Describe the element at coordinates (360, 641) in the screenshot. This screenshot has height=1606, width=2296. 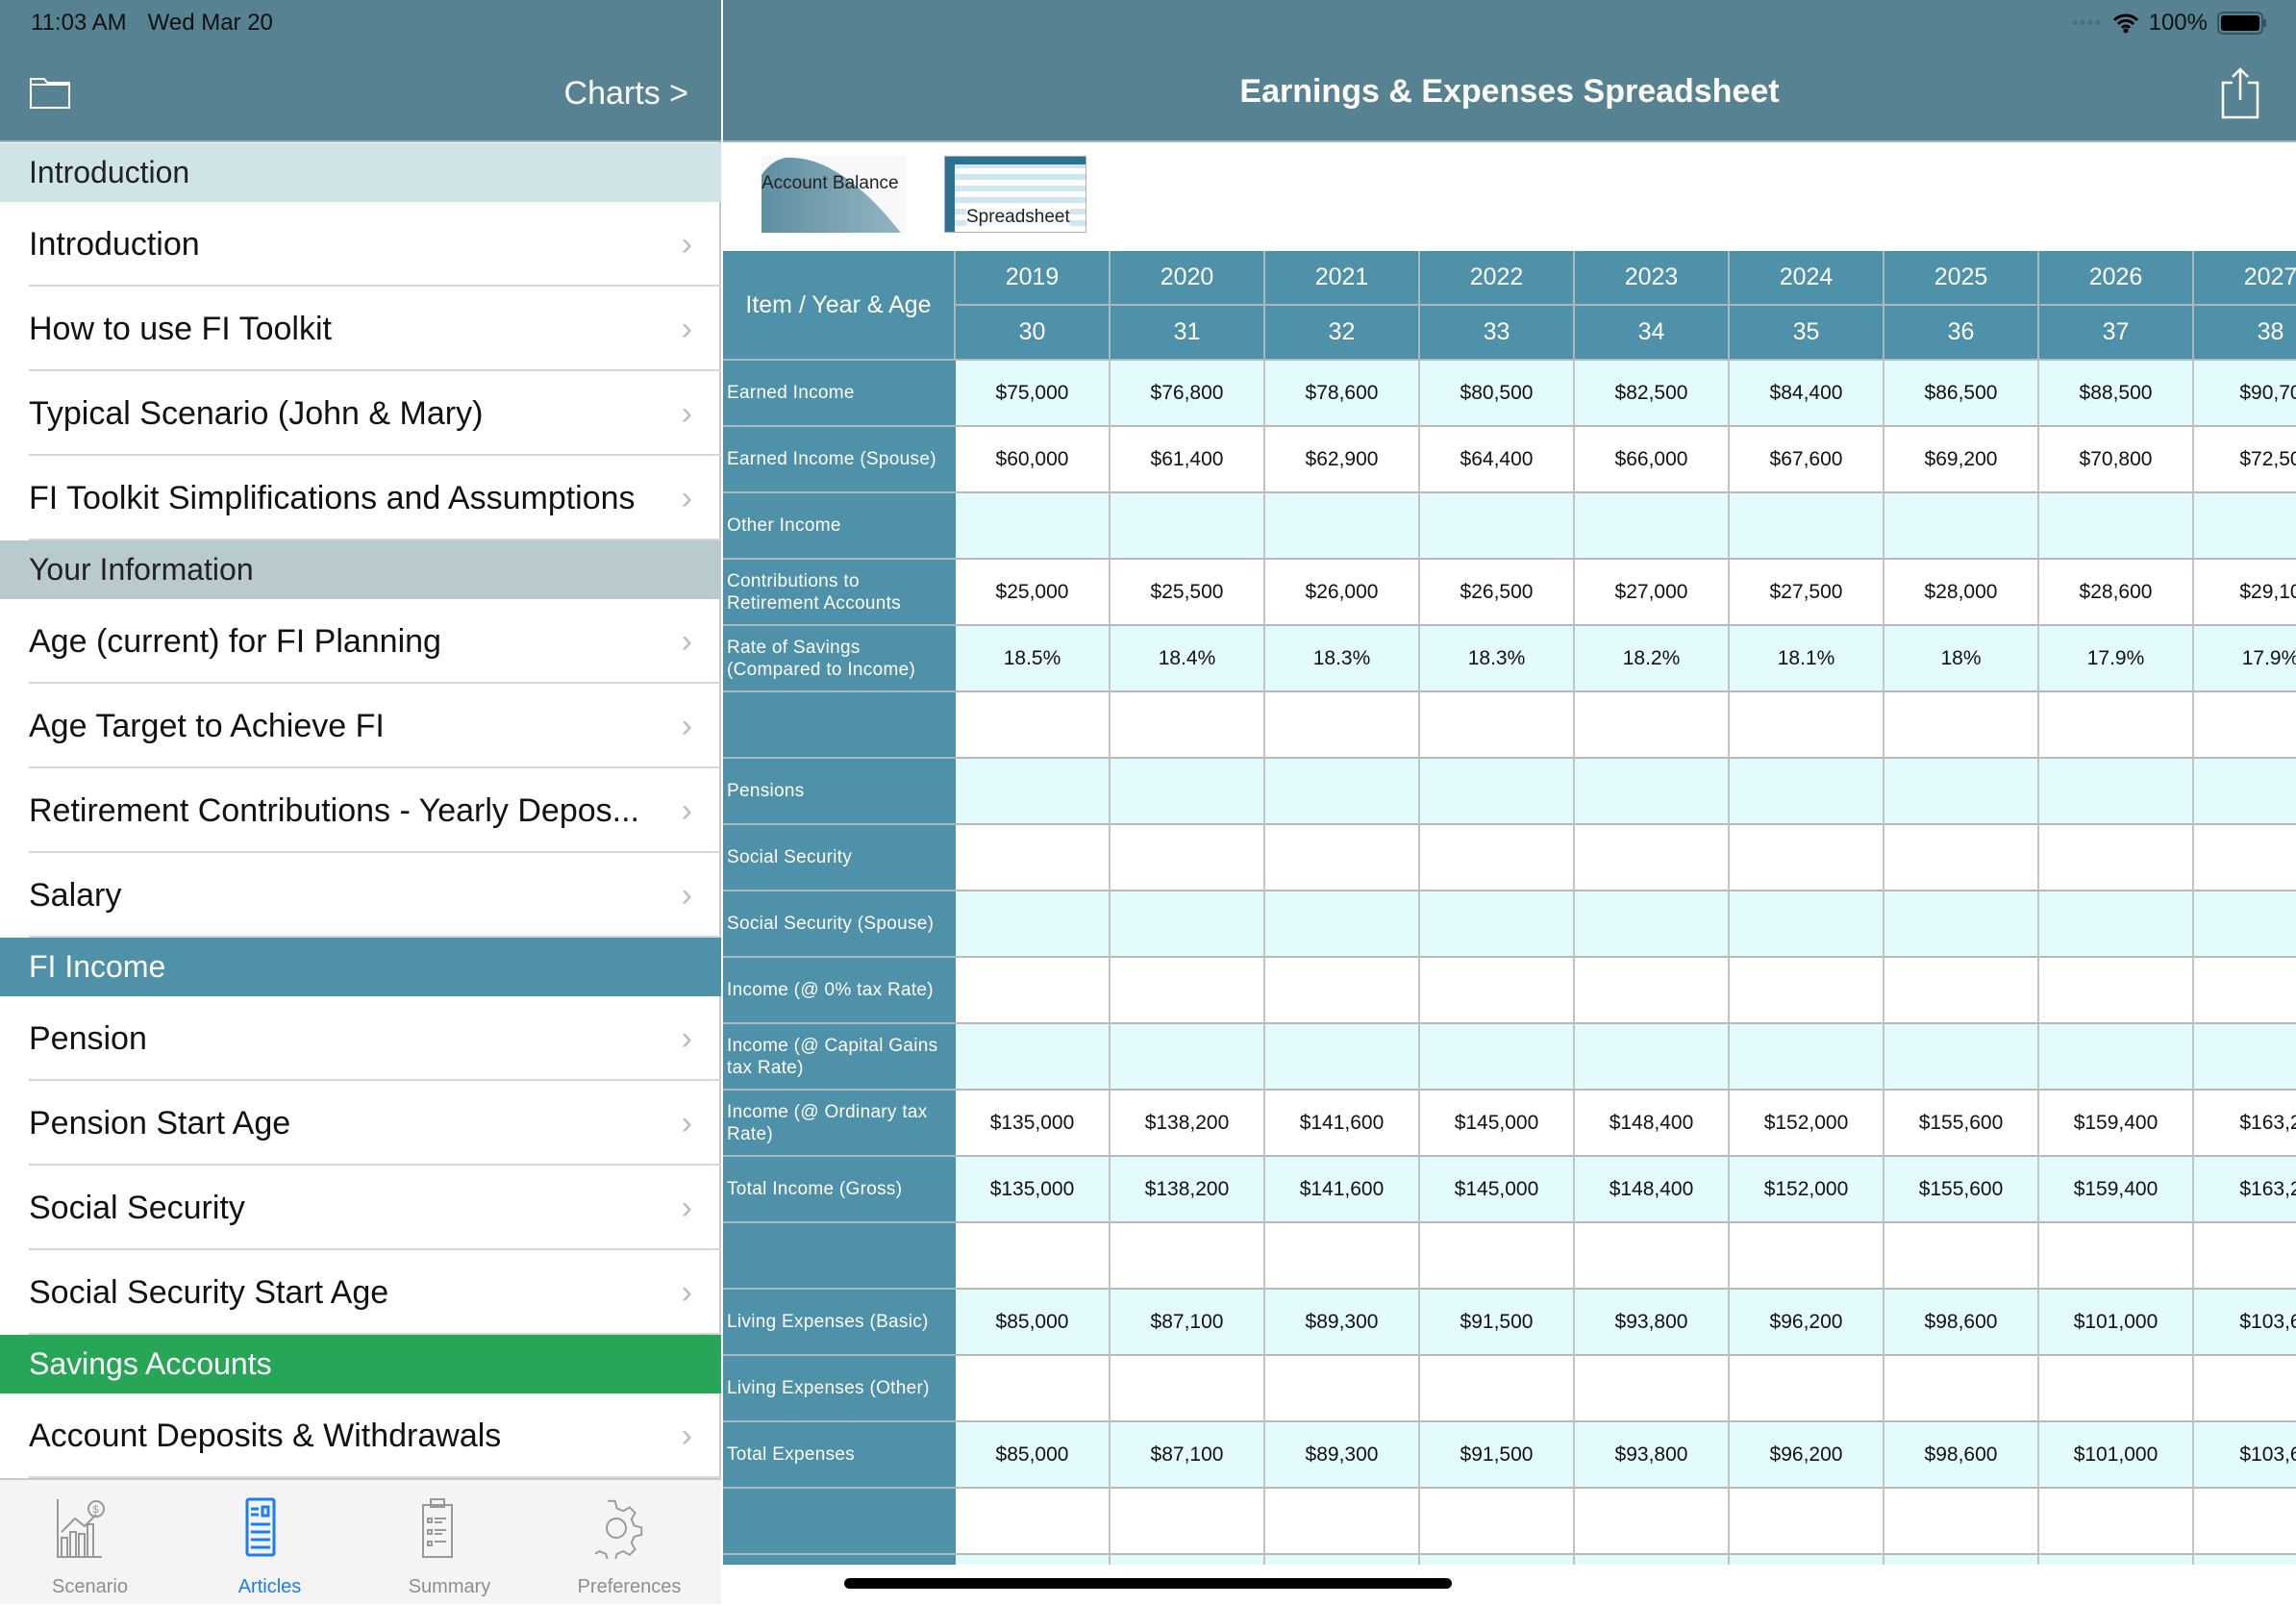
I see `list-item: Age (current) for FI Planning ›` at that location.